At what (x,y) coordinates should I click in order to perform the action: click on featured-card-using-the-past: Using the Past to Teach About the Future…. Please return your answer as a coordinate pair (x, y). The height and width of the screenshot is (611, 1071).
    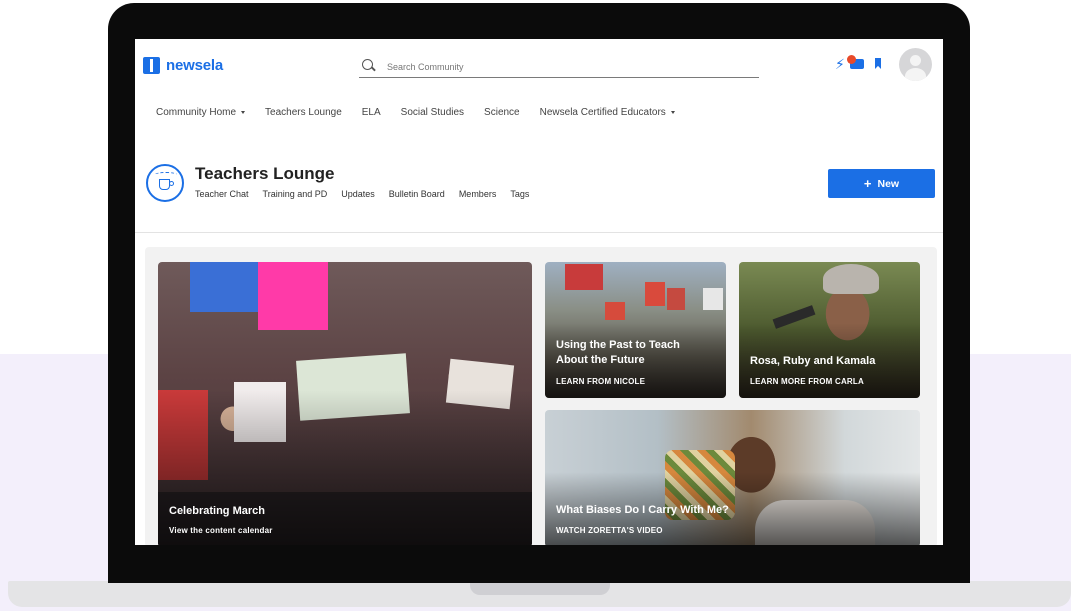
    Looking at the image, I should click on (635, 330).